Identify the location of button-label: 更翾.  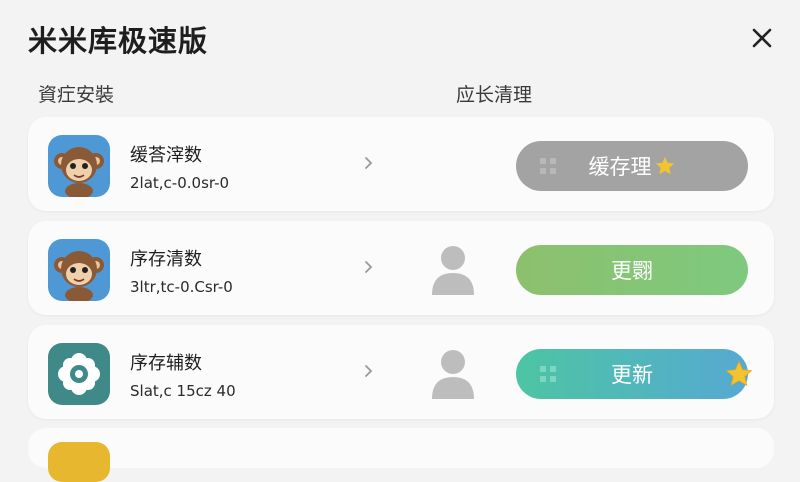
(632, 271).